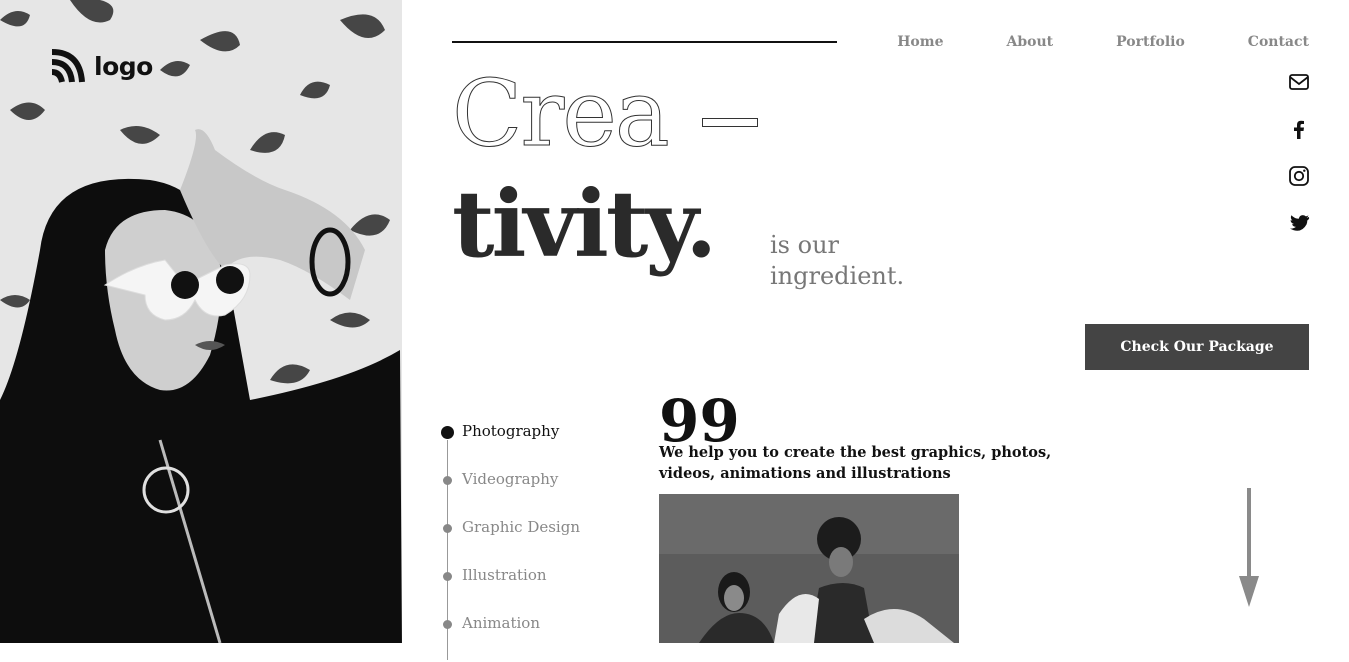  What do you see at coordinates (1299, 152) in the screenshot?
I see `social-links` at bounding box center [1299, 152].